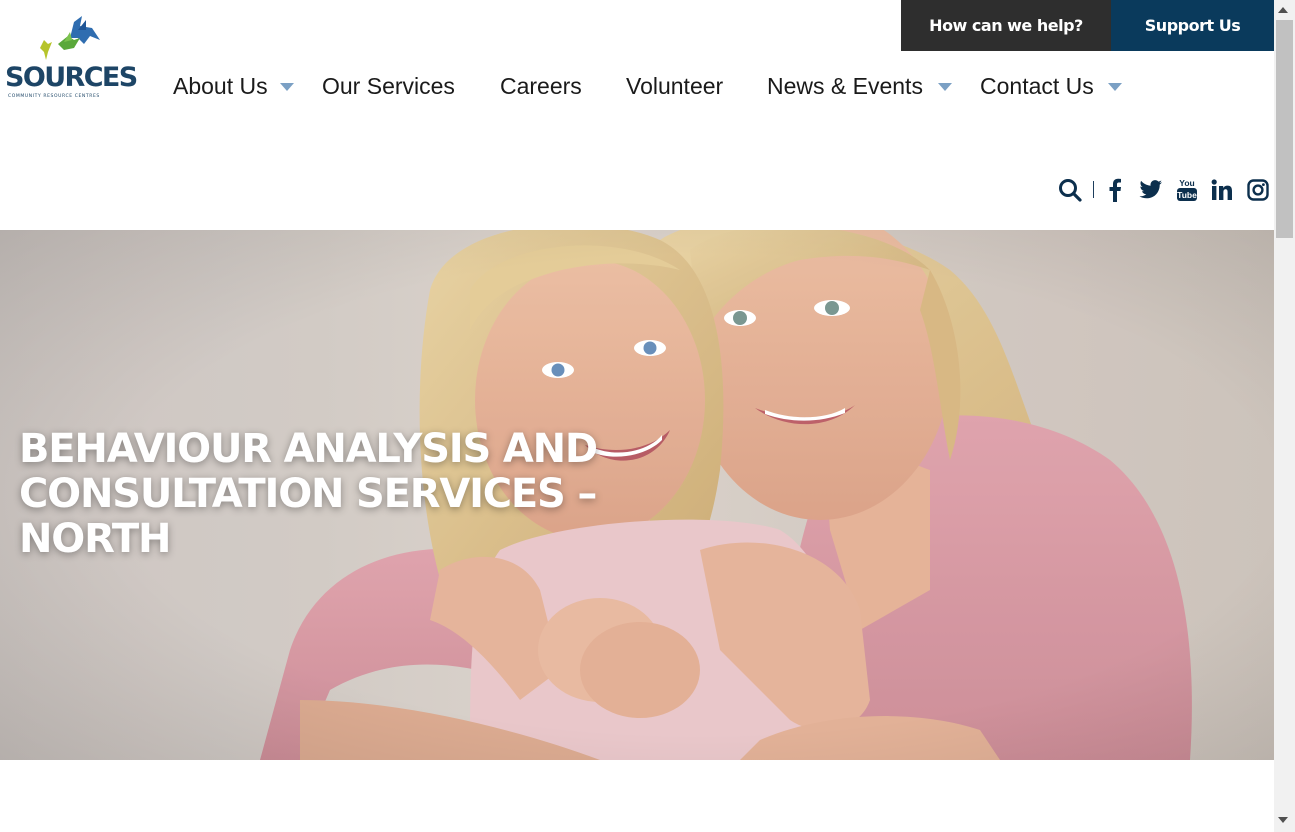 Image resolution: width=1295 pixels, height=832 pixels. What do you see at coordinates (1151, 190) in the screenshot?
I see `twitter-icon` at bounding box center [1151, 190].